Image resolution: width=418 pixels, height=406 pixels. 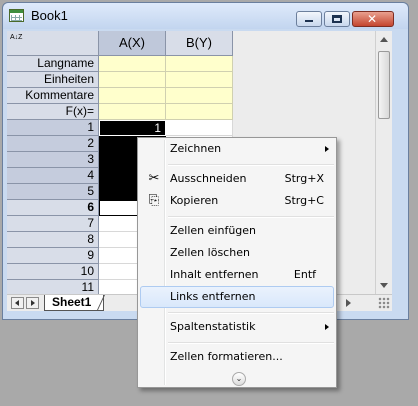 I want to click on scroll-up-icon, so click(x=384, y=39).